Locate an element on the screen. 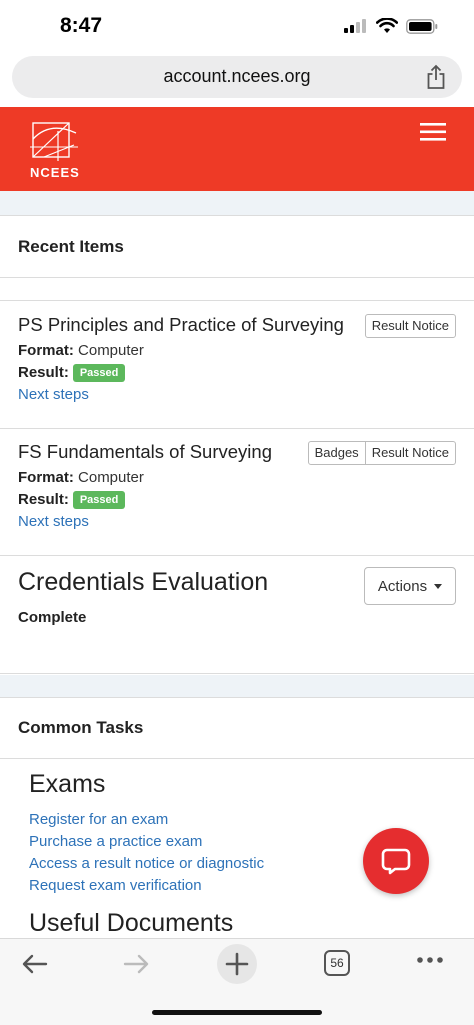  address-bar: account.ncees.org is located at coordinates (237, 77).